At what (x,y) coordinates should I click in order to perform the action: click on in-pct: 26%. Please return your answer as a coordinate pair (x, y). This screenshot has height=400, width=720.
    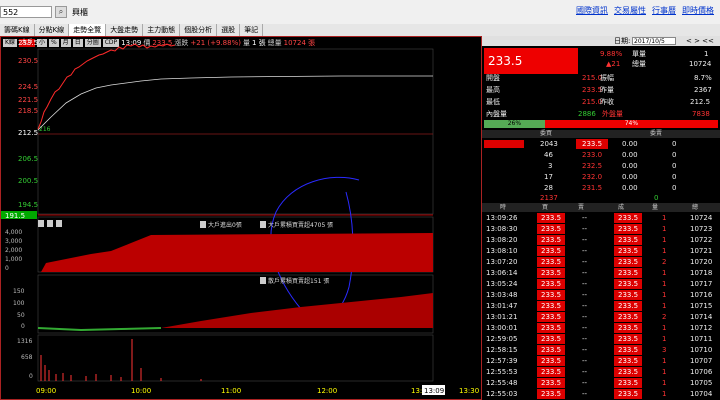
    Looking at the image, I should click on (514, 124).